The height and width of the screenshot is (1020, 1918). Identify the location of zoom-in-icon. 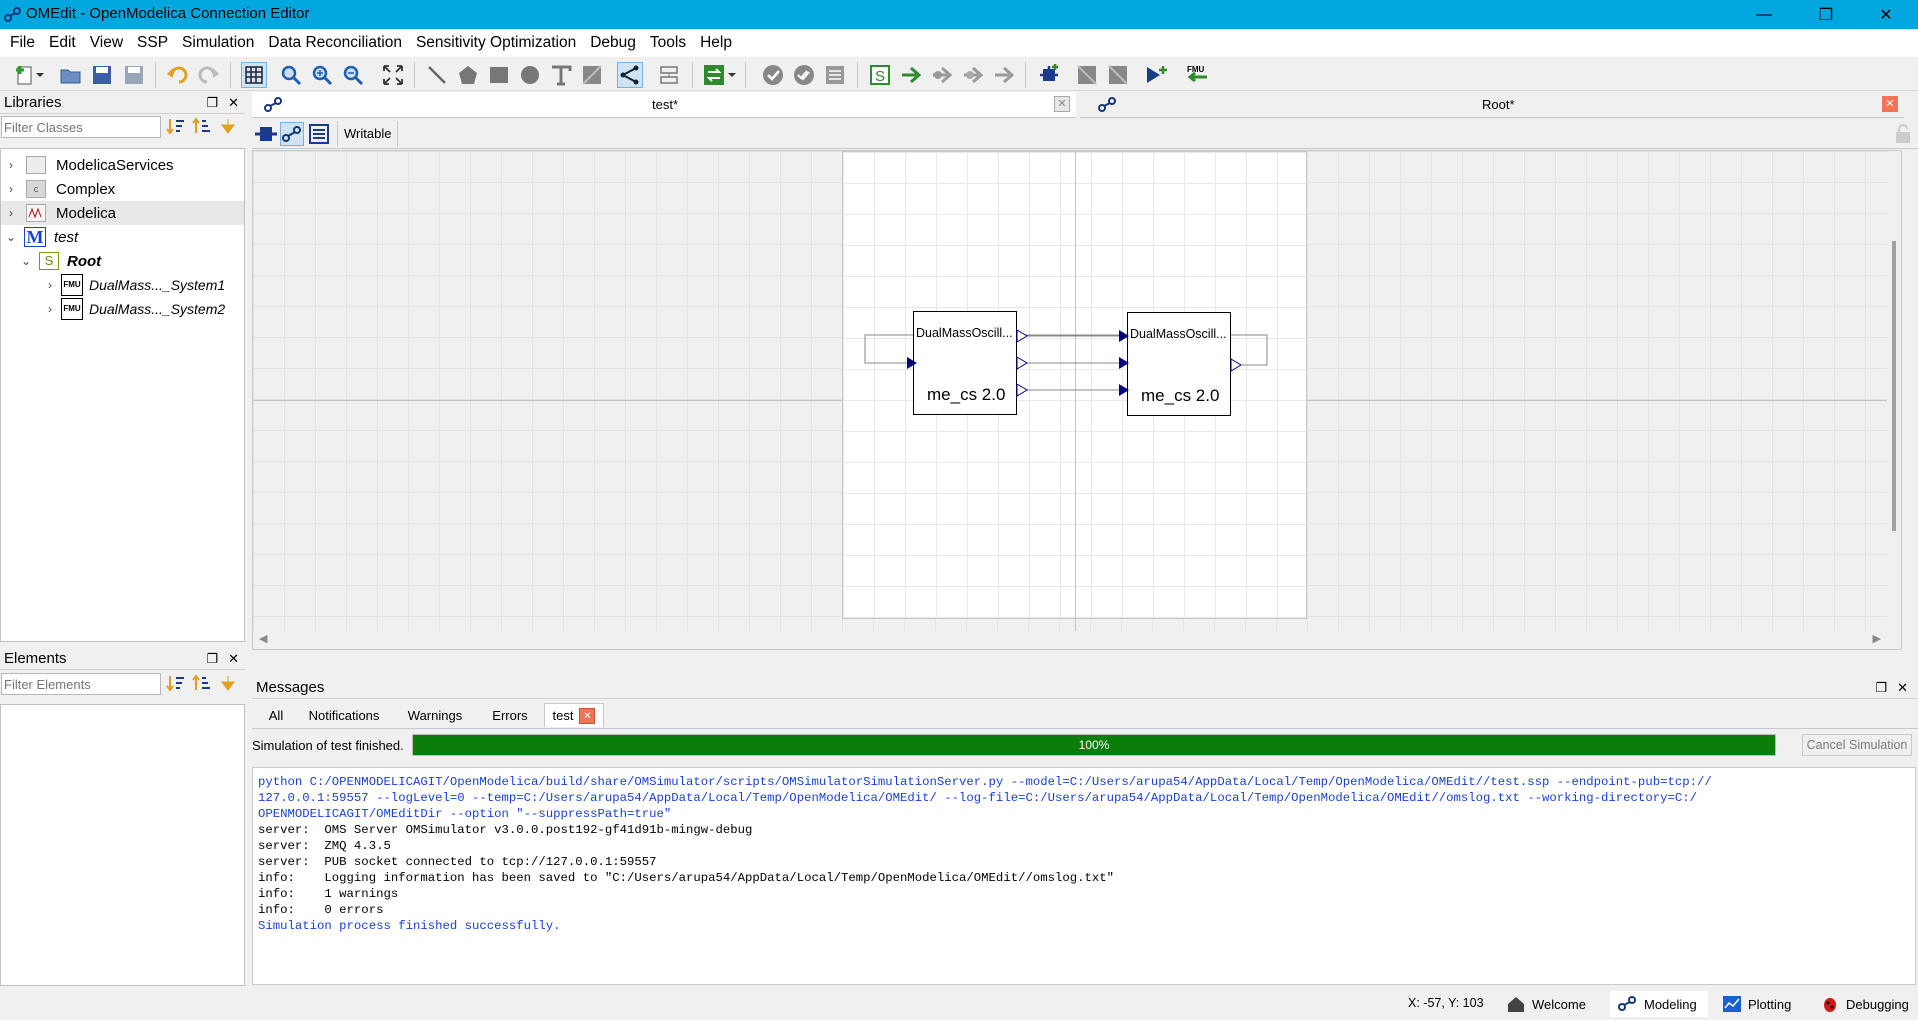
(322, 75).